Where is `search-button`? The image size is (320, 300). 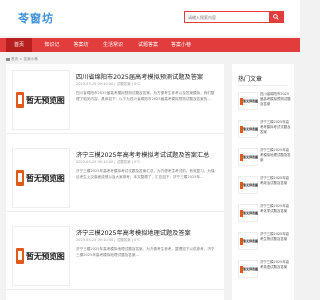 search-button is located at coordinates (276, 17).